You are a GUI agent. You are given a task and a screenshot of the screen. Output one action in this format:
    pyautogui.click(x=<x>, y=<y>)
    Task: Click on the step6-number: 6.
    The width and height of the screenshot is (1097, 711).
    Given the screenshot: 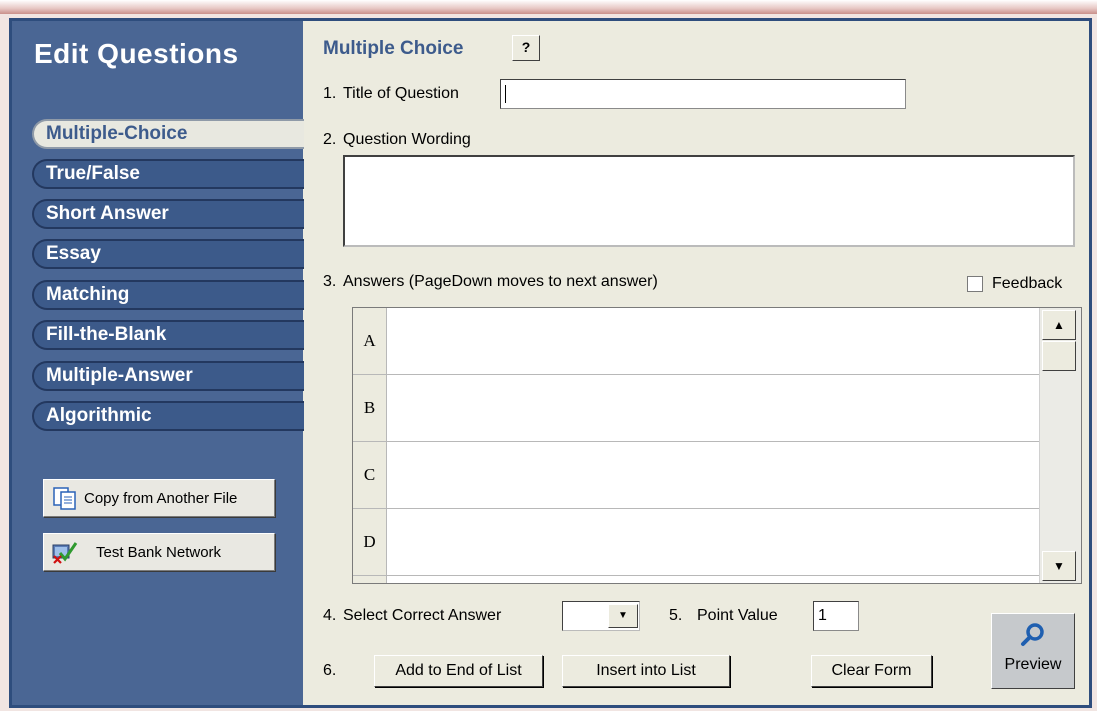 What is the action you would take?
    pyautogui.click(x=330, y=670)
    